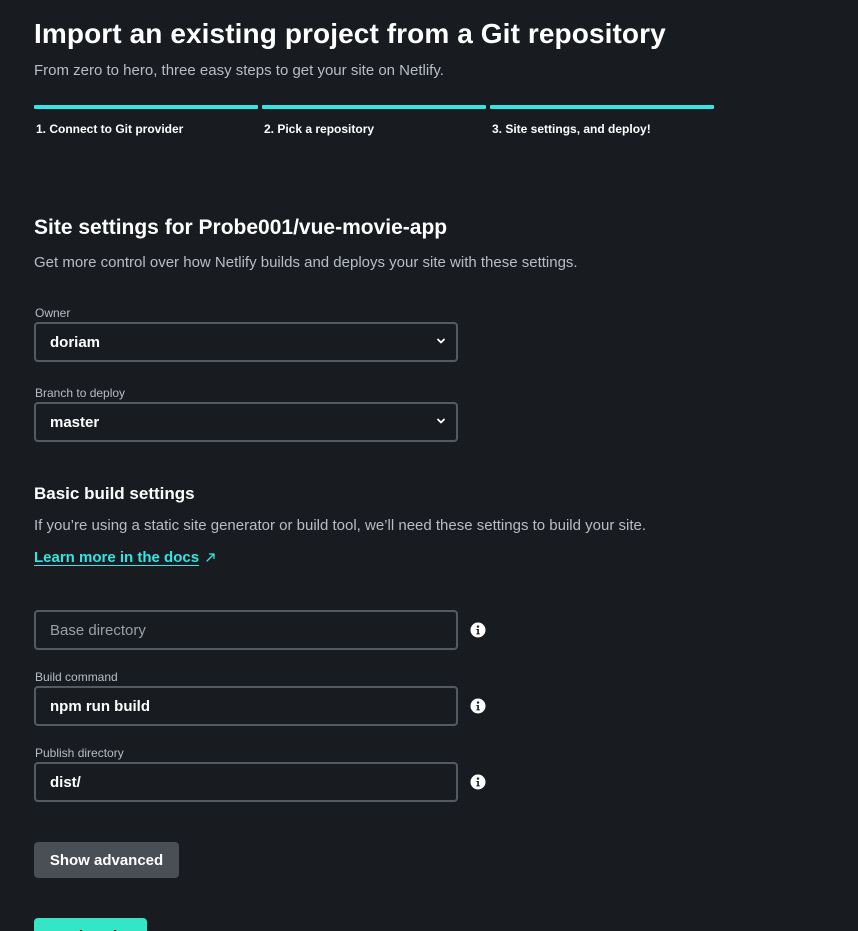 The height and width of the screenshot is (931, 858). I want to click on docs-link: Learn more in the docs, so click(125, 557).